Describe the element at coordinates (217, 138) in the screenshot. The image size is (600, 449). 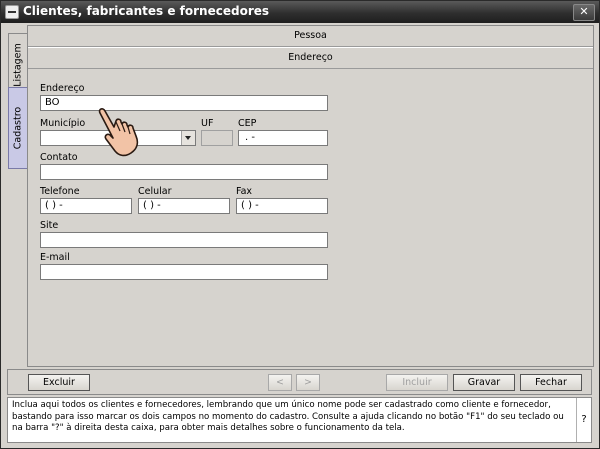
I see `uf-field` at that location.